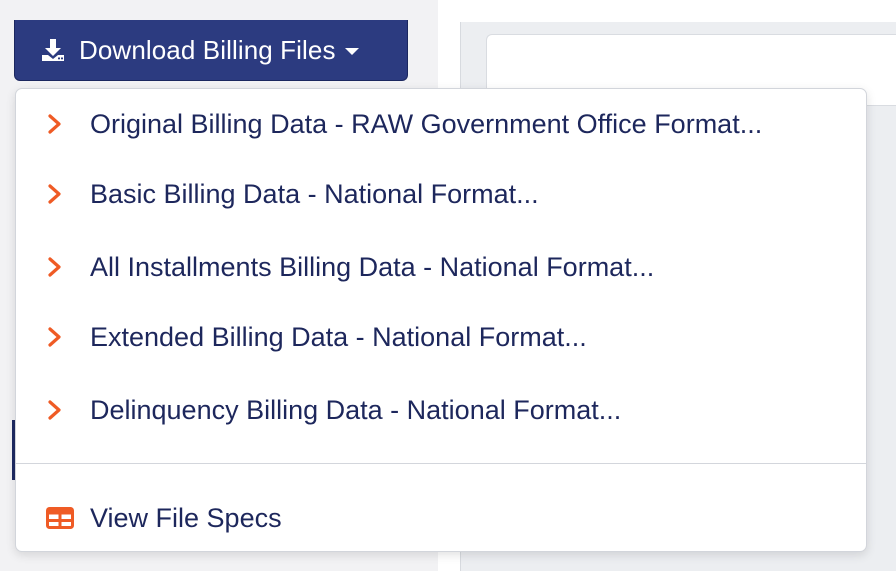  I want to click on caret-down-icon, so click(351, 51).